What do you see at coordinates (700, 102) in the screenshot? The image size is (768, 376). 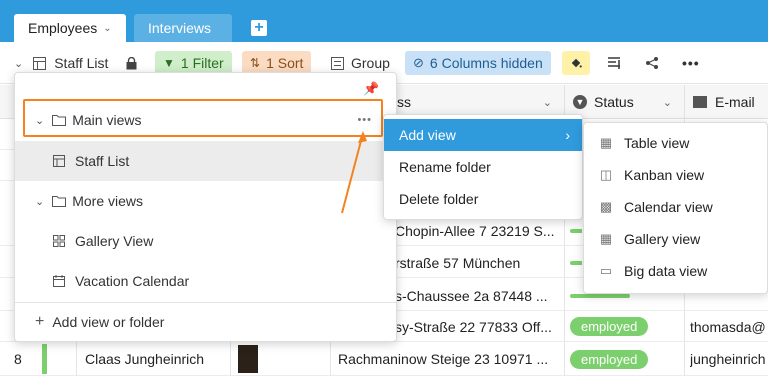 I see `email-icon` at bounding box center [700, 102].